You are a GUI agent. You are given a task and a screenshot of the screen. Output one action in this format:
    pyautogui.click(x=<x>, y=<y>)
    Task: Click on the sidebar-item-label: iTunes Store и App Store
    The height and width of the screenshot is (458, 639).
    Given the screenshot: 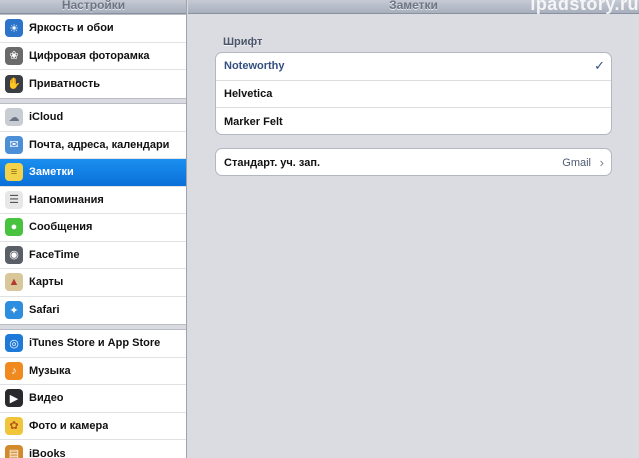 What is the action you would take?
    pyautogui.click(x=95, y=343)
    